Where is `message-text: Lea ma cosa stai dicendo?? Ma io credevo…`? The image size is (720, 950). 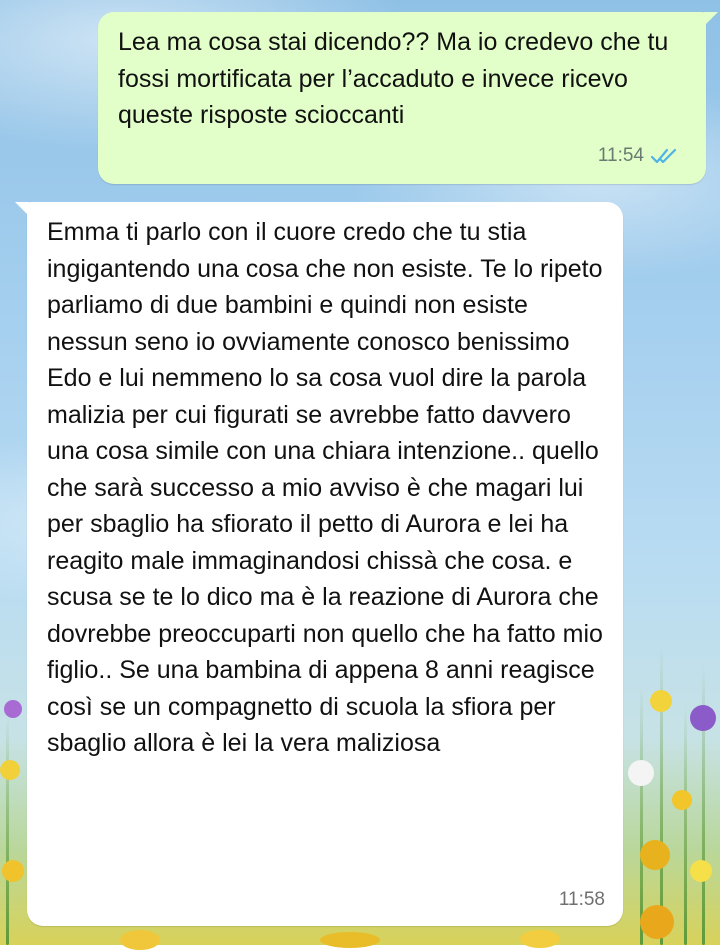
message-text: Lea ma cosa stai dicendo?? Ma io credevo… is located at coordinates (393, 78).